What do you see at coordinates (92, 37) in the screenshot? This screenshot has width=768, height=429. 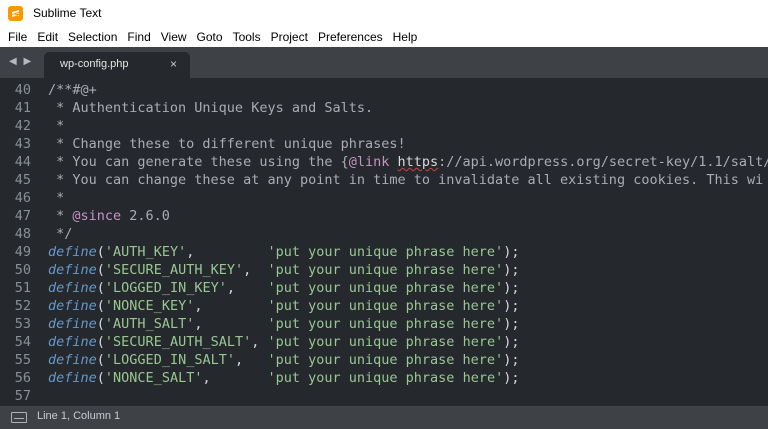 I see `menu-selection: Selection` at bounding box center [92, 37].